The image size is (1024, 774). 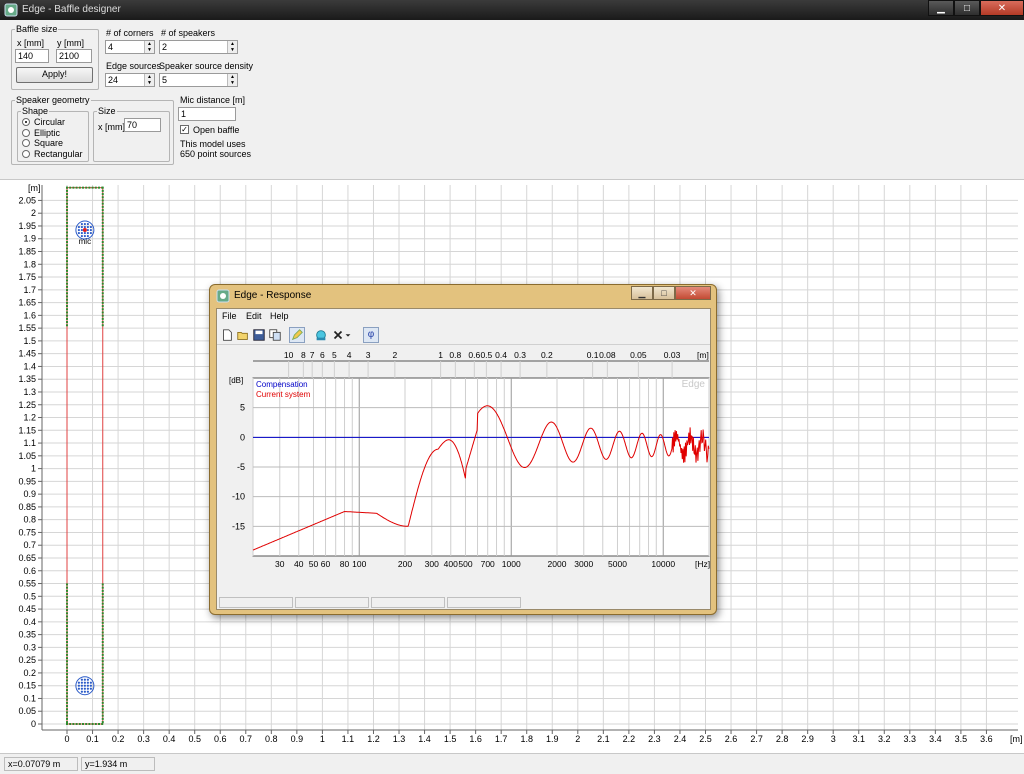 I want to click on m-tick-label: 0.2, so click(x=547, y=355).